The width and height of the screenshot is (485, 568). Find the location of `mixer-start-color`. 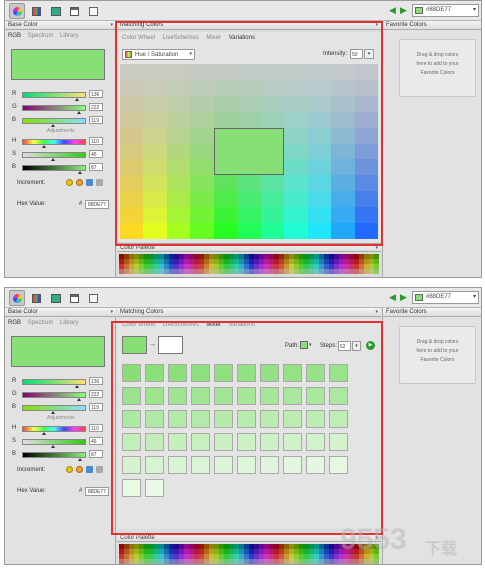

mixer-start-color is located at coordinates (134, 345).